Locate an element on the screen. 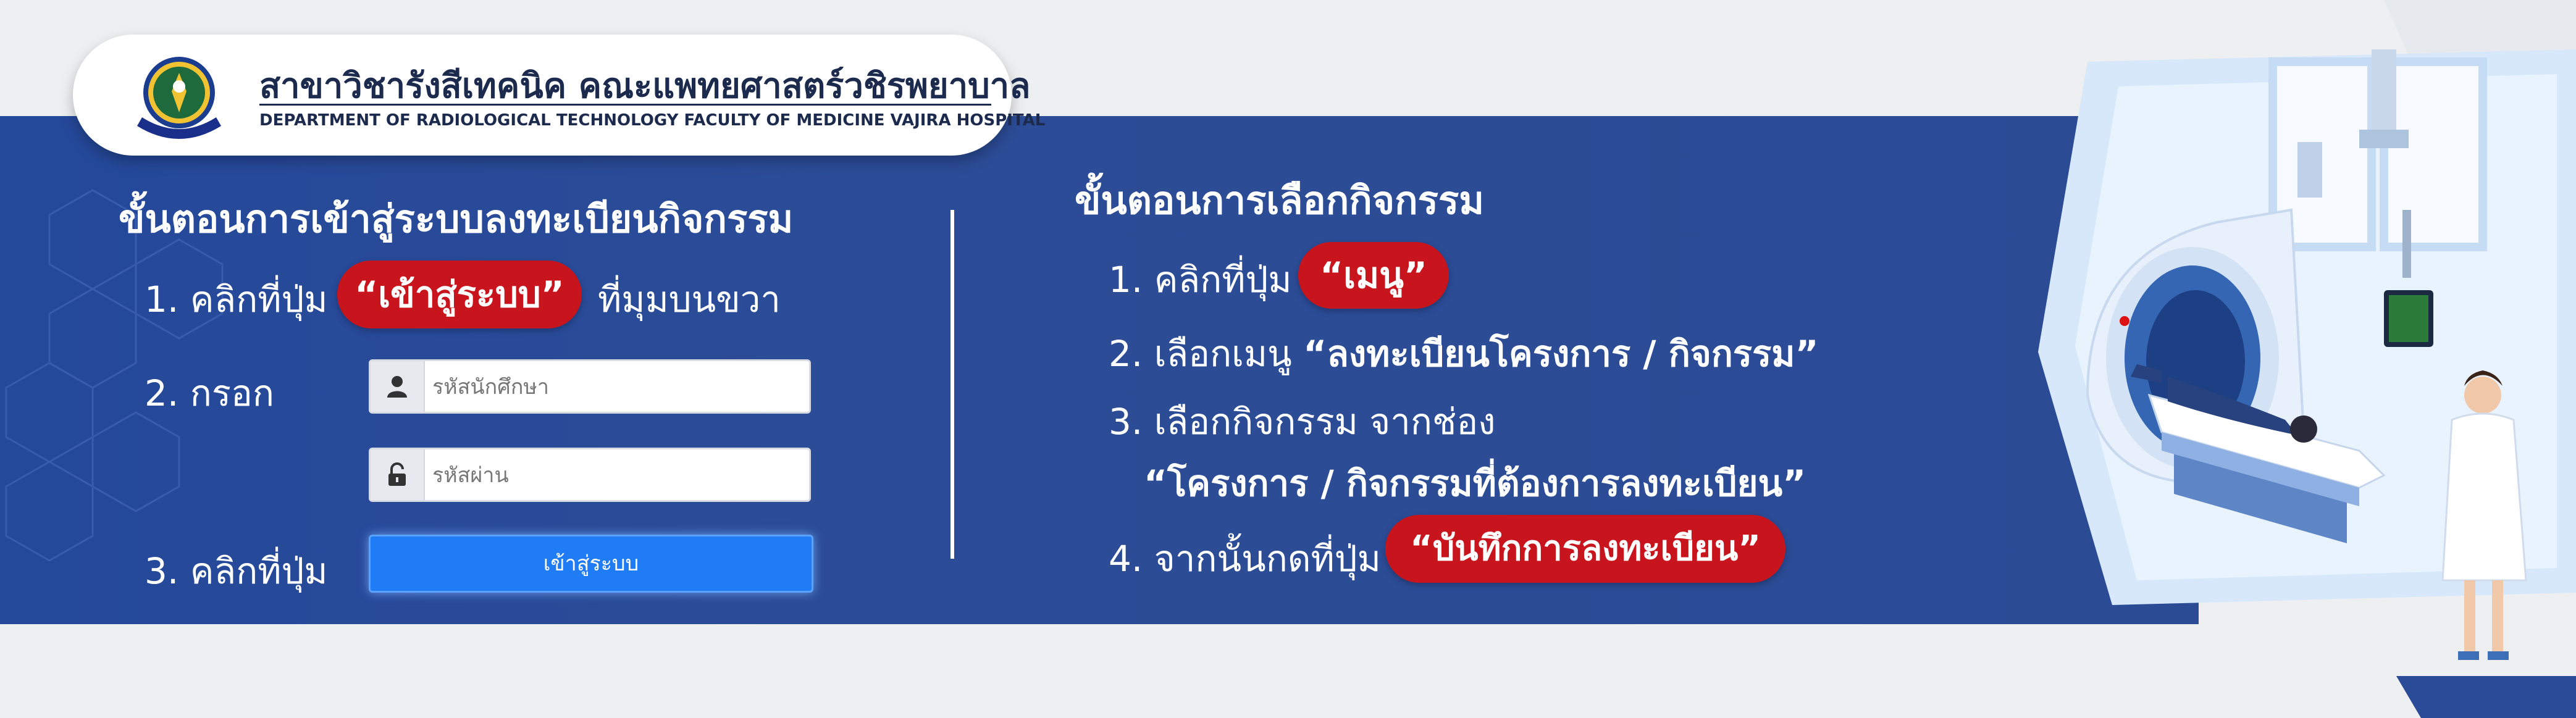 The height and width of the screenshot is (718, 2576). university-seal-icon is located at coordinates (179, 98).